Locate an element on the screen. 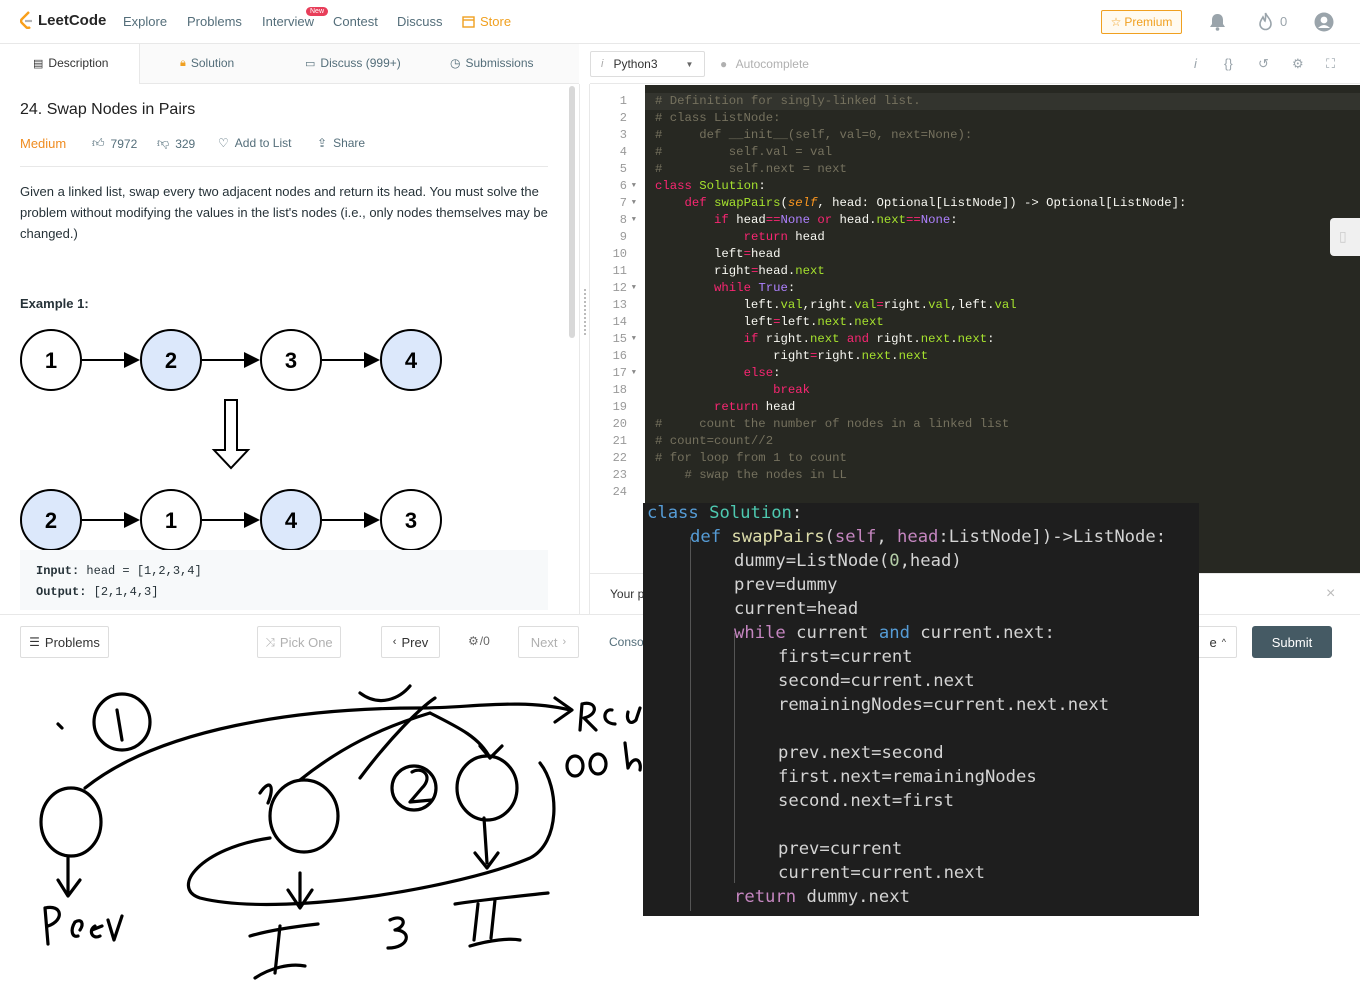  avatar is located at coordinates (1324, 22).